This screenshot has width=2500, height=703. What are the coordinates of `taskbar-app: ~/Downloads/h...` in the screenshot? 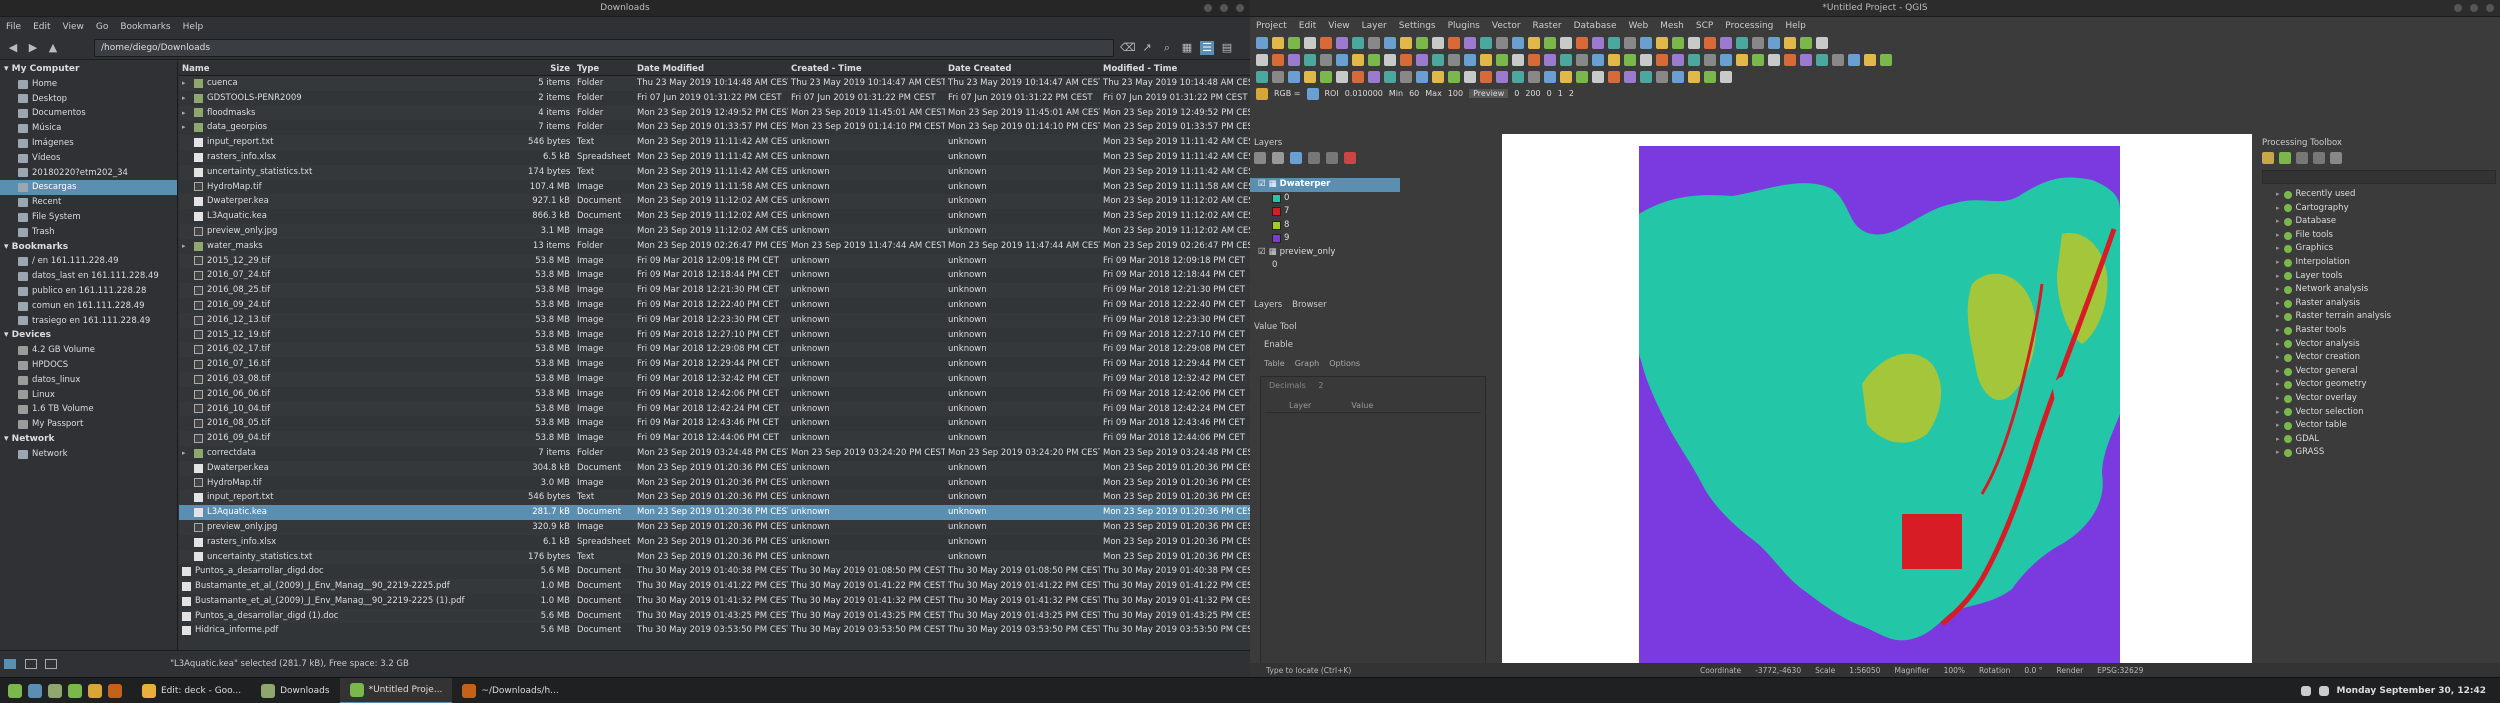 It's located at (510, 690).